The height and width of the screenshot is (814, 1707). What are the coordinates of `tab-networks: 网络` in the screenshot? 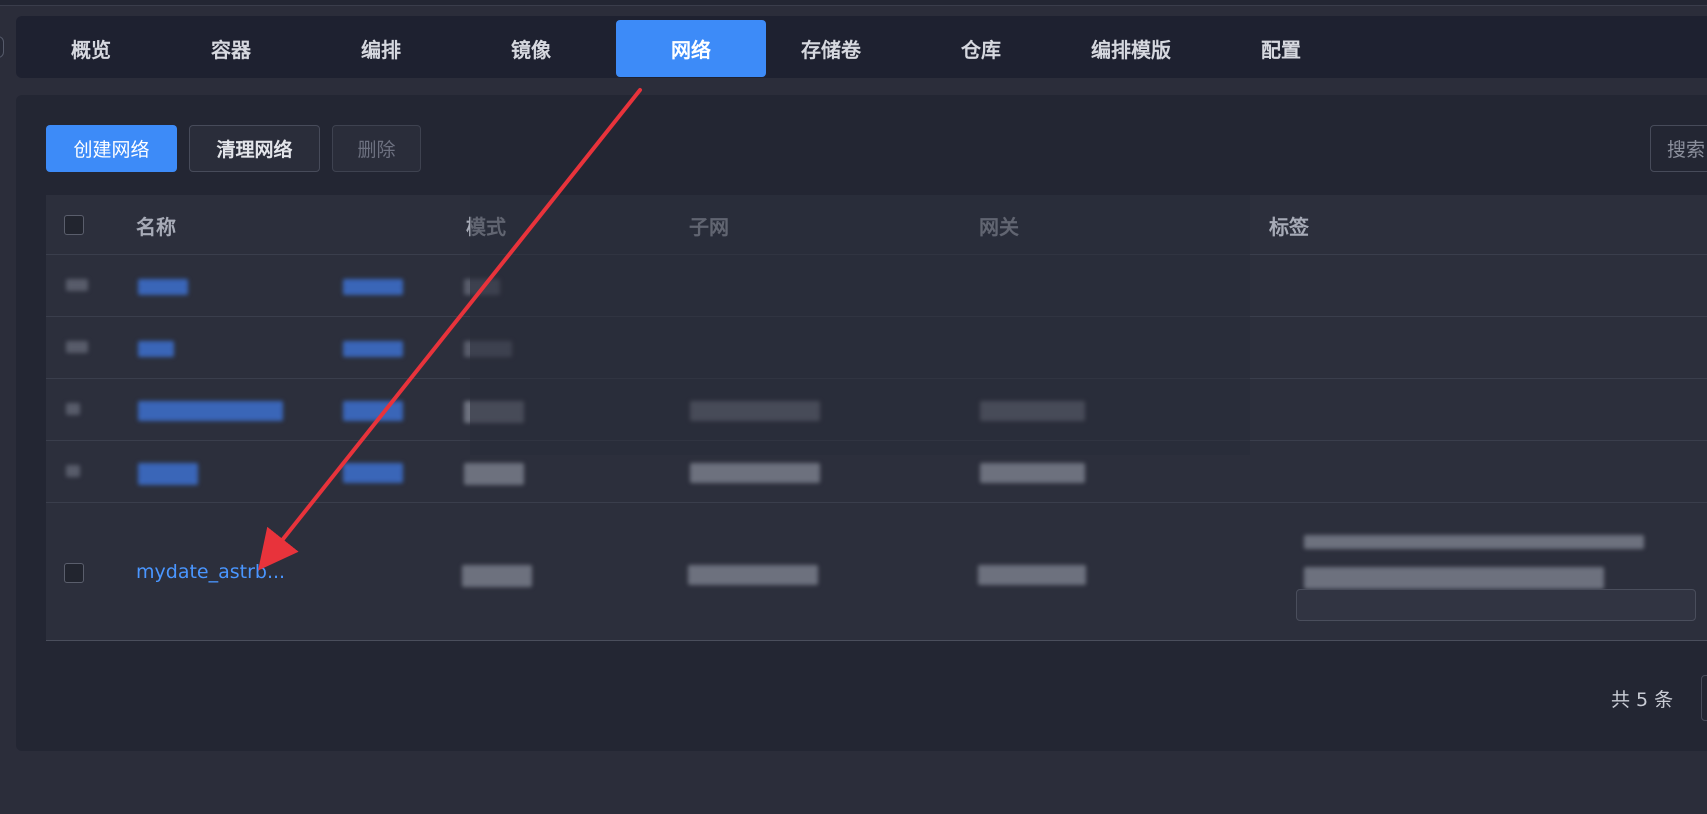 It's located at (691, 48).